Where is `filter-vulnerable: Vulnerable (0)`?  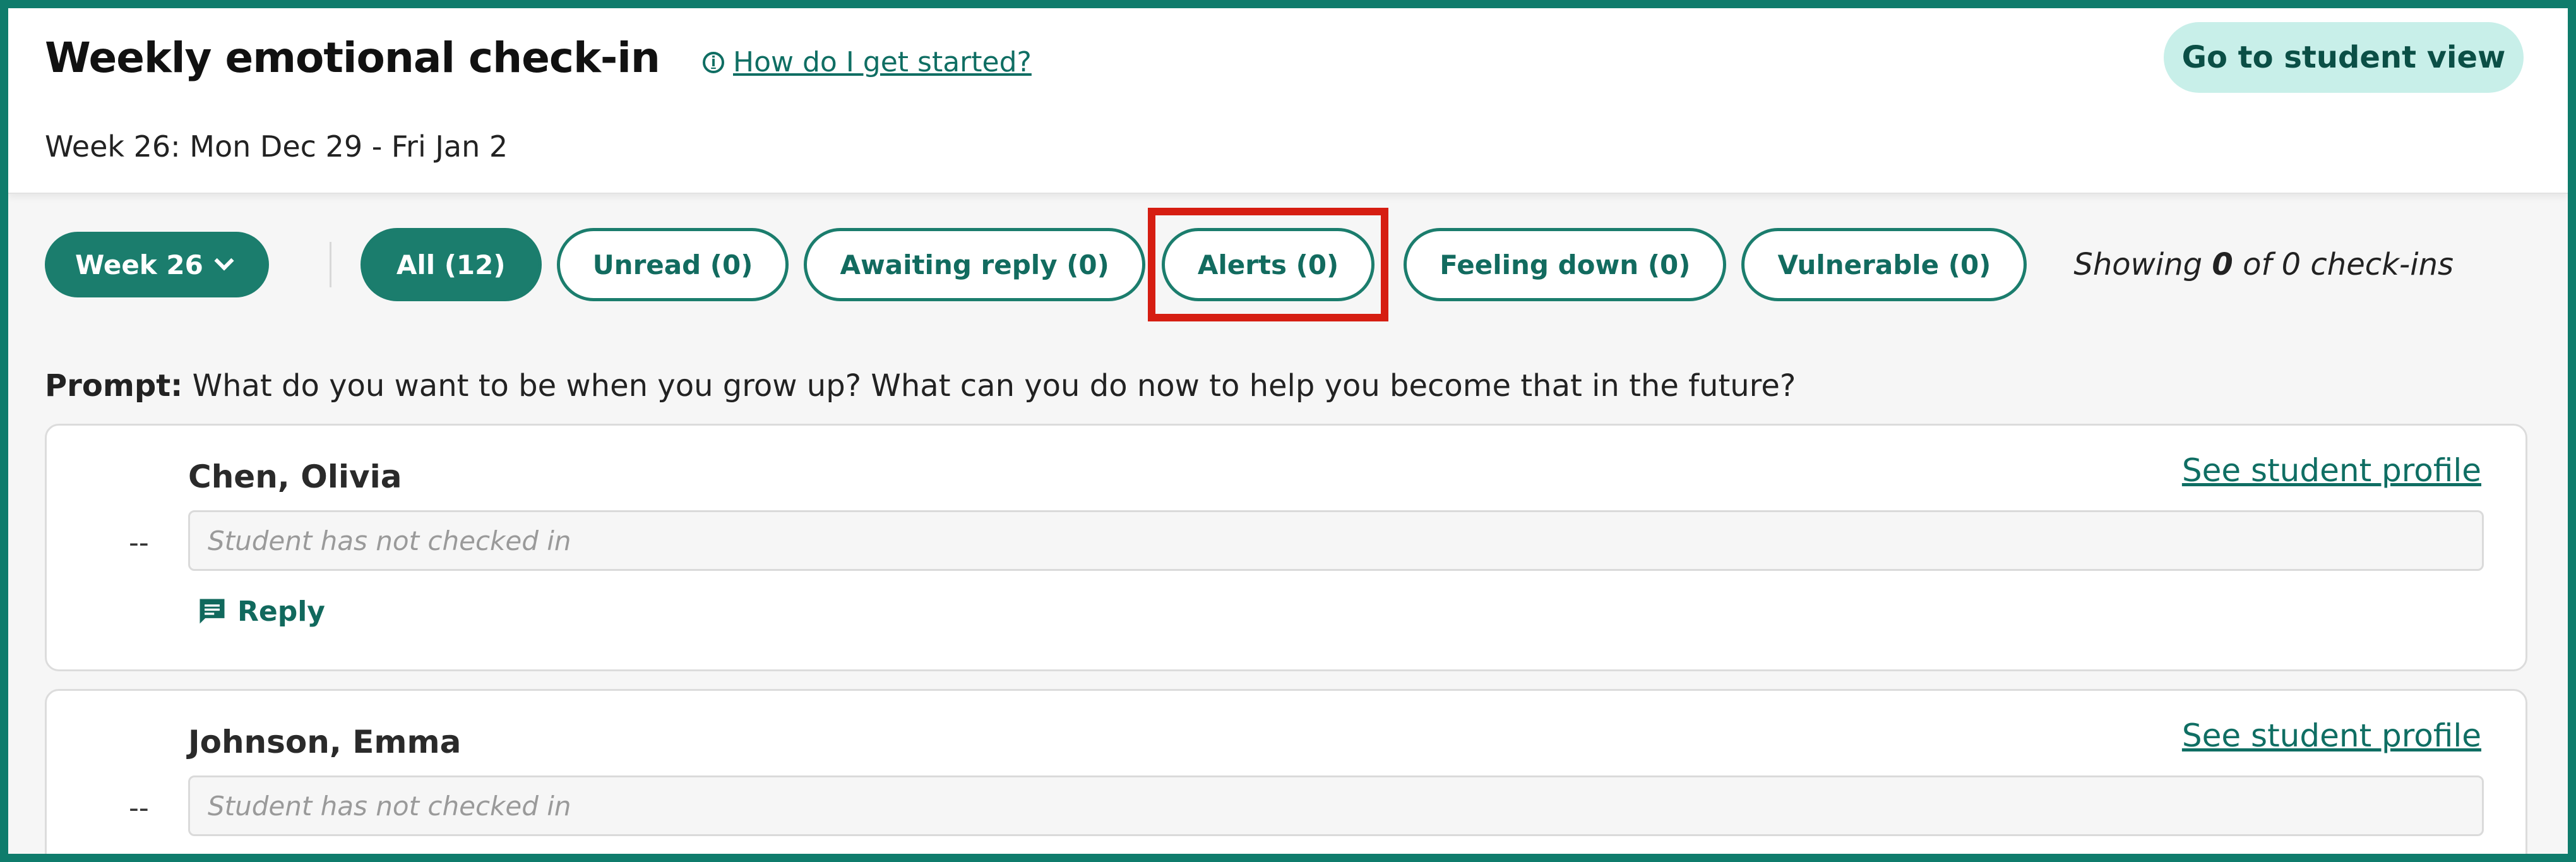
filter-vulnerable: Vulnerable (0) is located at coordinates (1884, 264).